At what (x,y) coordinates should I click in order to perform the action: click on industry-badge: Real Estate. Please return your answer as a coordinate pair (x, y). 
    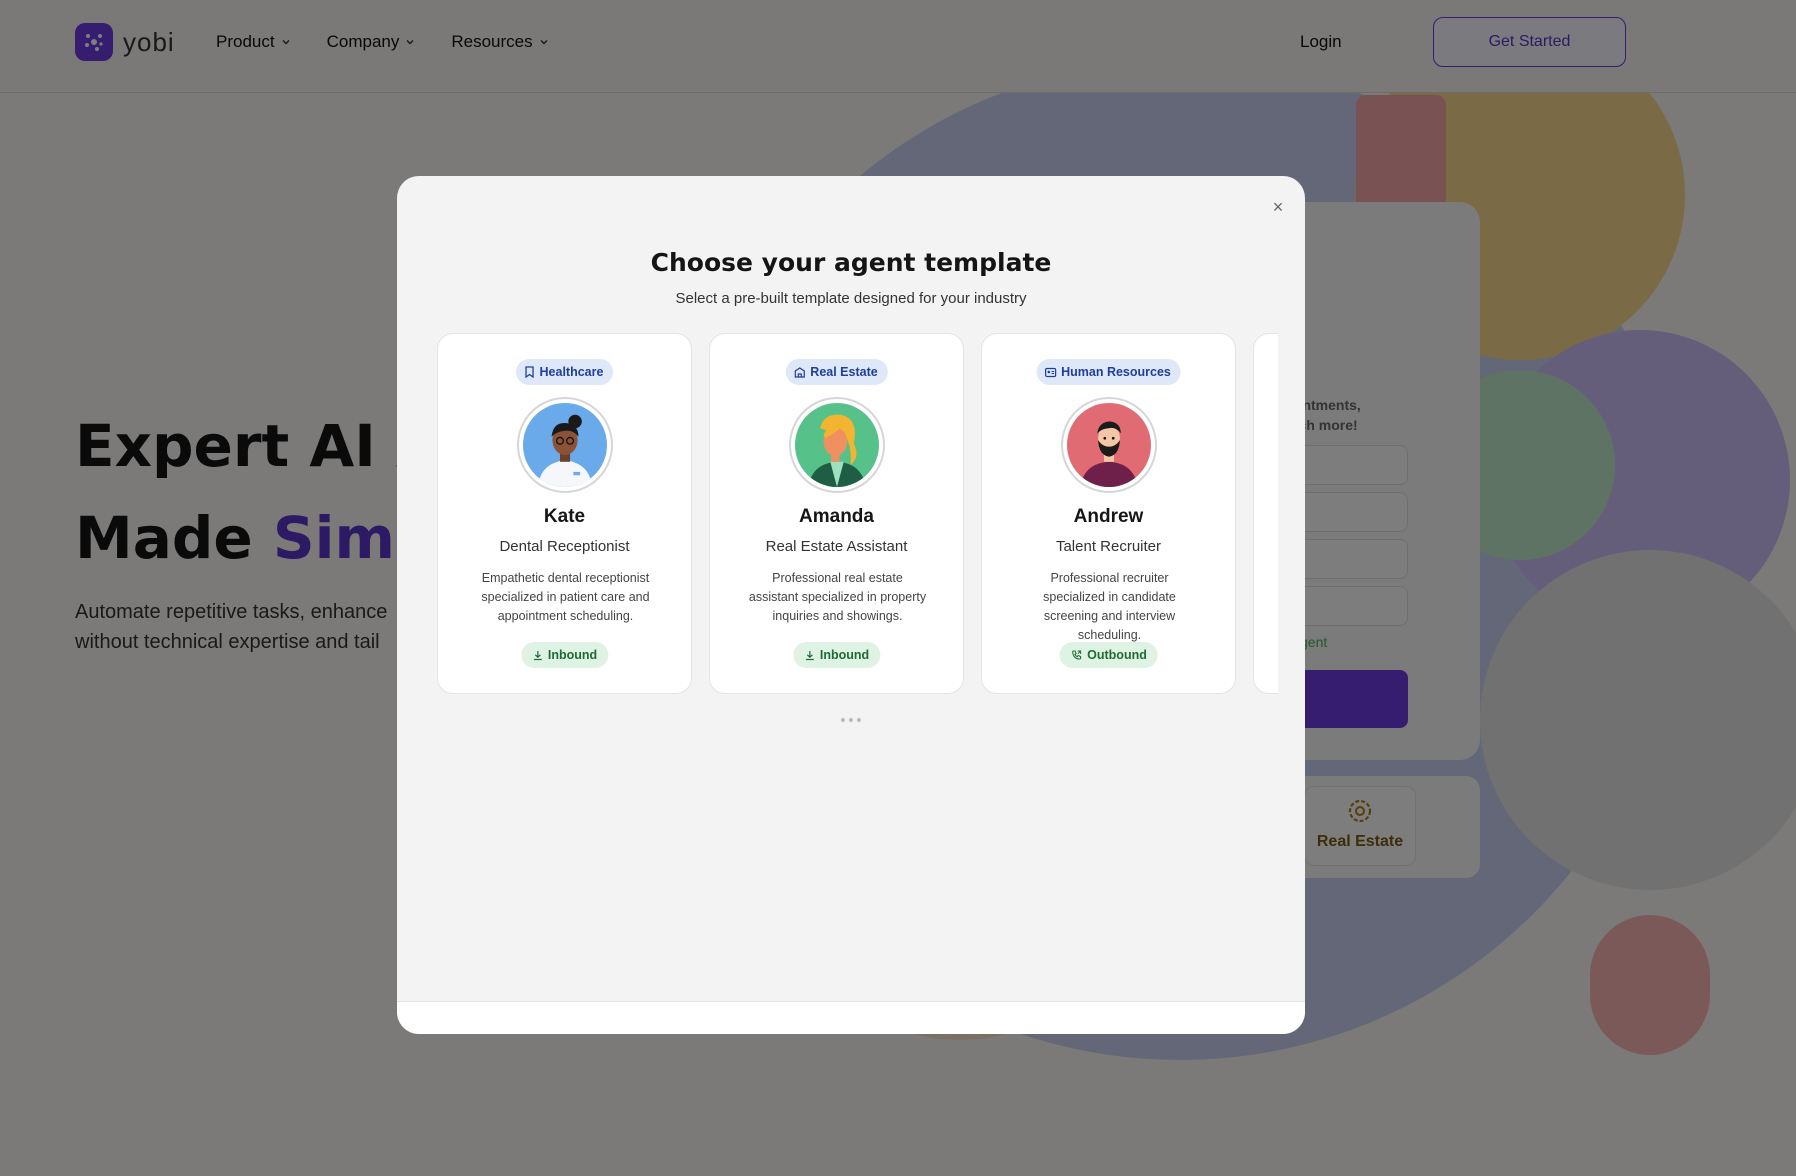
    Looking at the image, I should click on (836, 372).